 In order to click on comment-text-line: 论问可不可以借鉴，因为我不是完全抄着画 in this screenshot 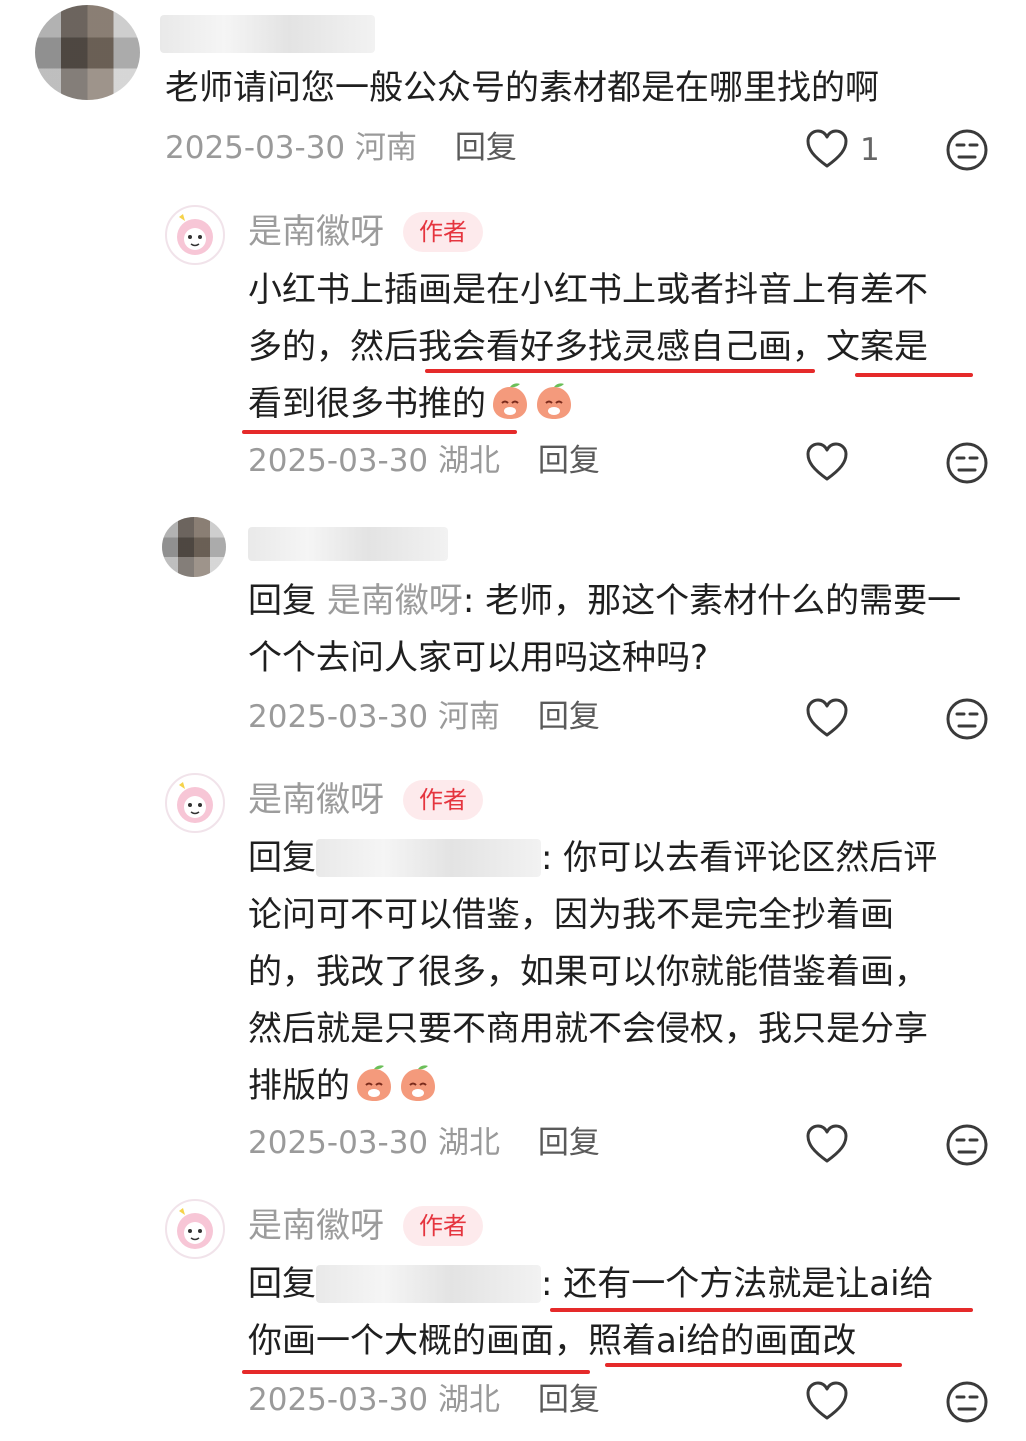, I will do `click(571, 915)`.